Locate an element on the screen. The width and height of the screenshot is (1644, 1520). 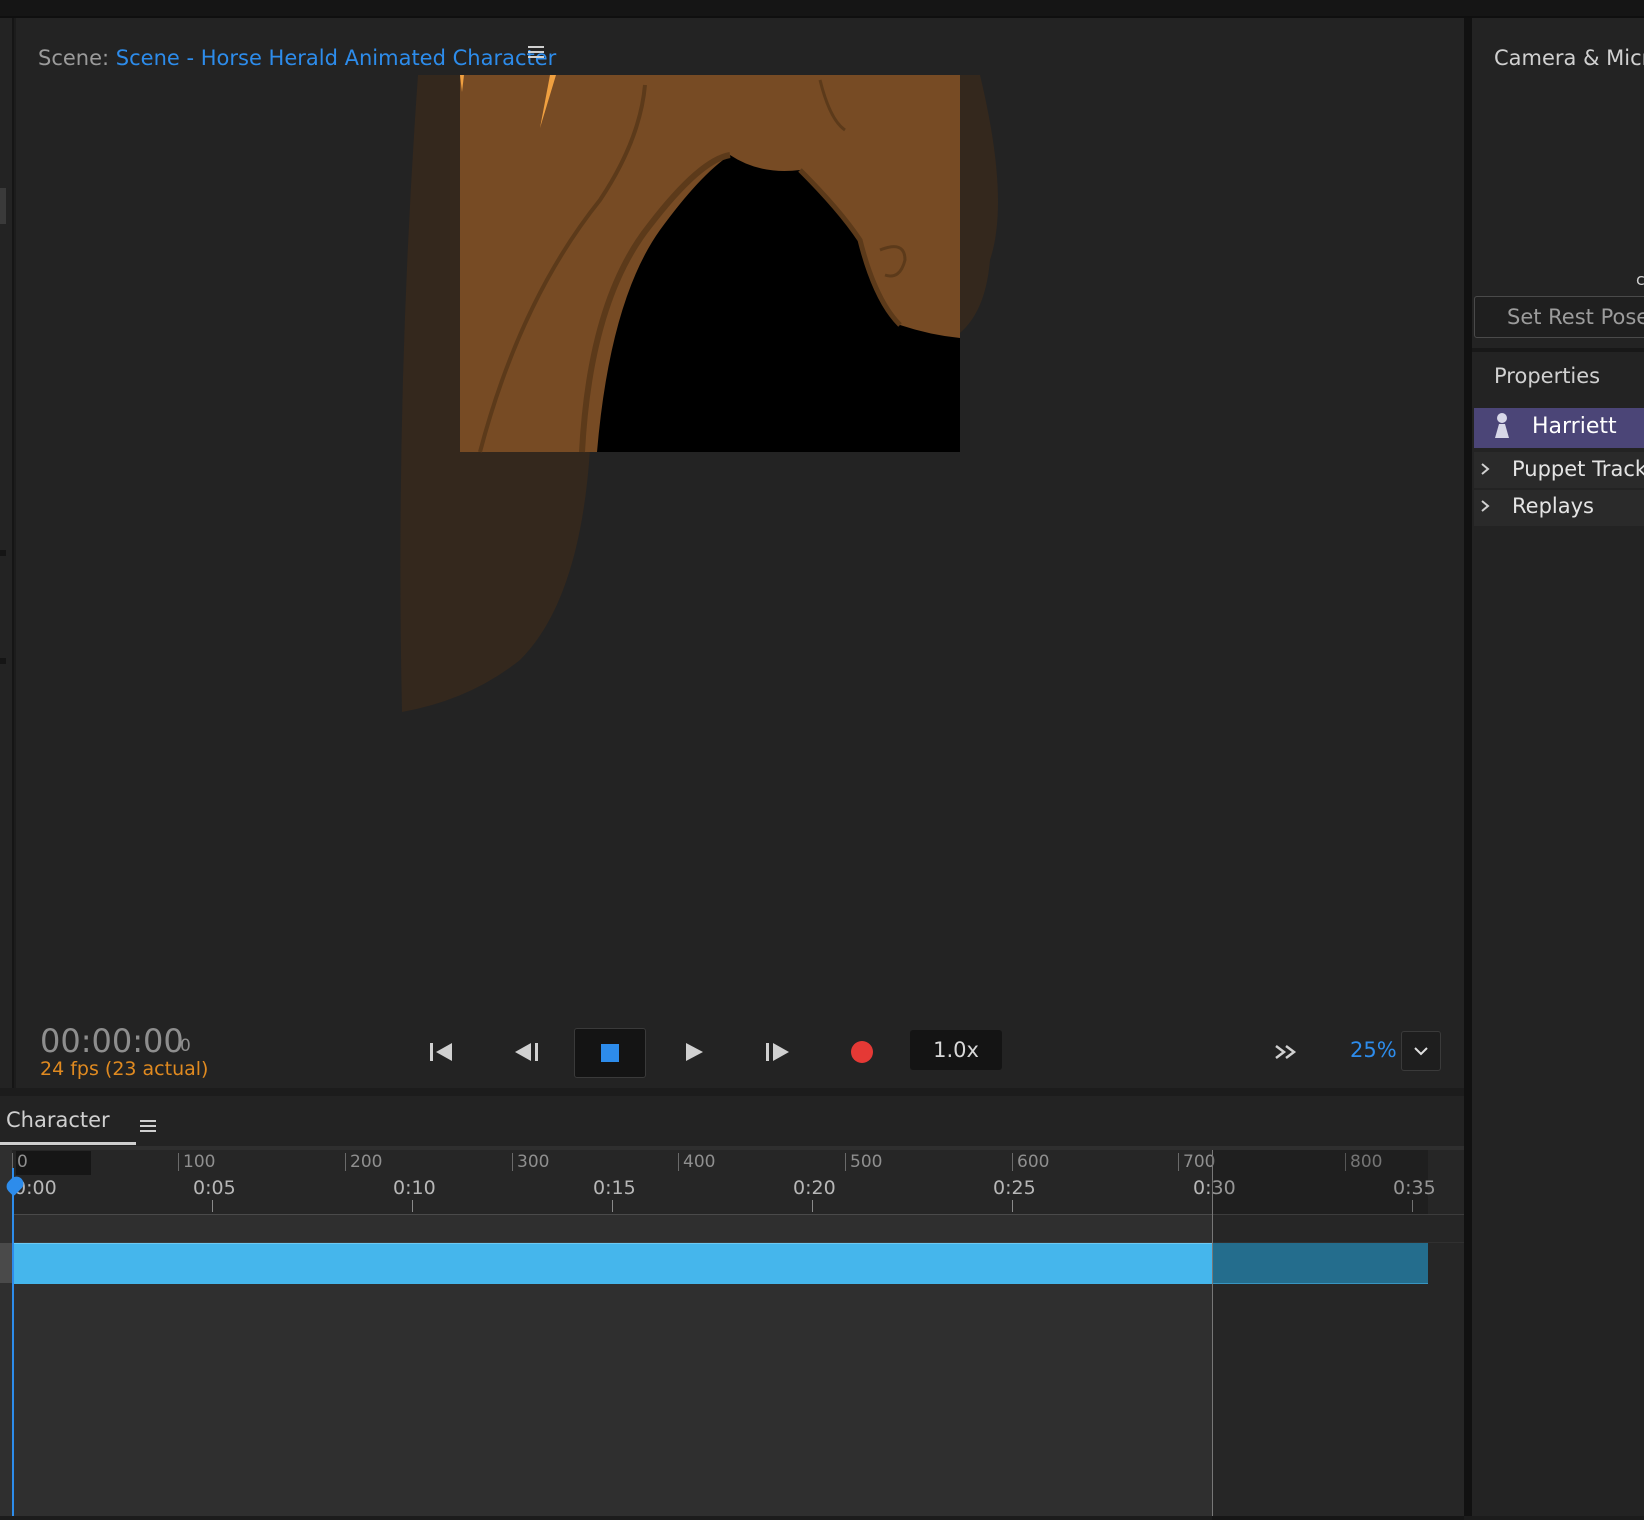
stop-icon is located at coordinates (610, 1053).